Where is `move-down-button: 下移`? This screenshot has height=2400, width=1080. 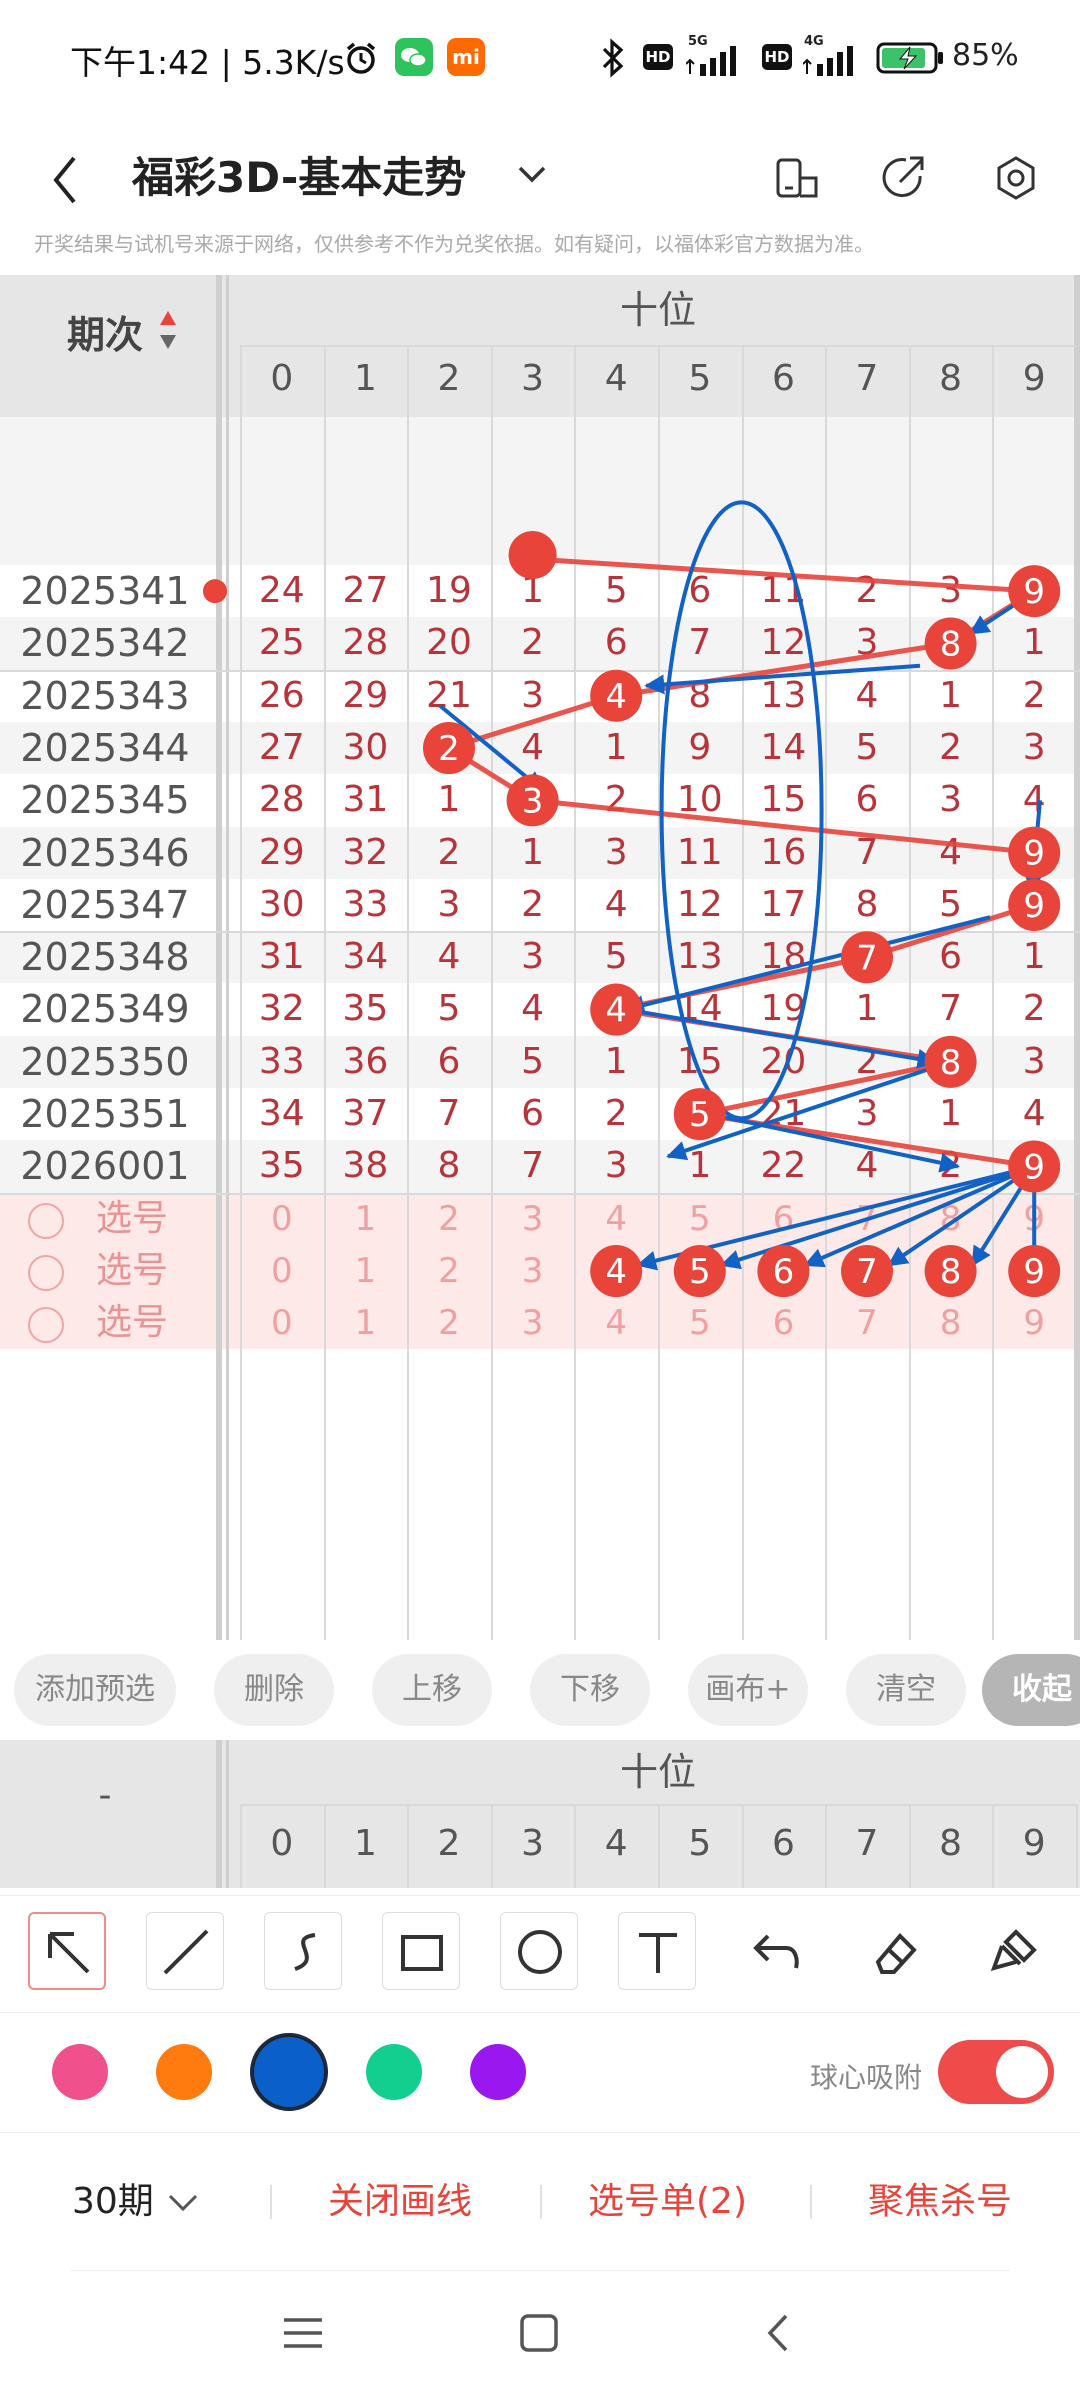
move-down-button: 下移 is located at coordinates (590, 1690).